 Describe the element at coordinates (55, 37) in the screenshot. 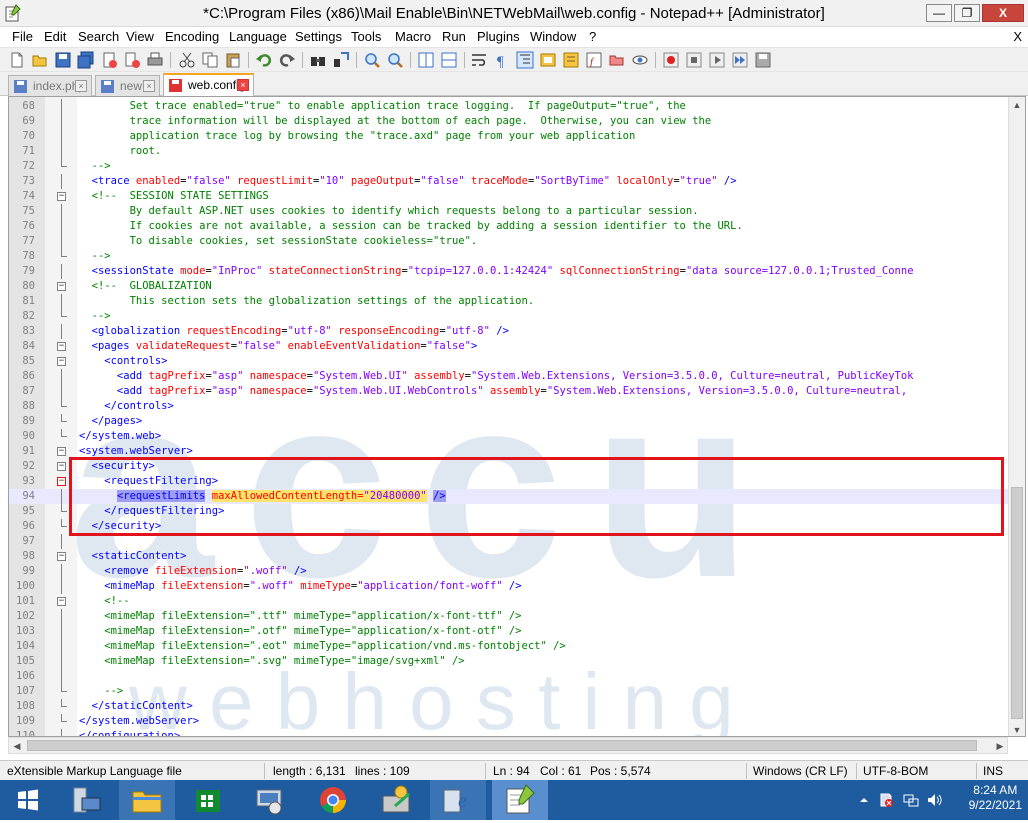

I see `menu-edit: Edit` at that location.